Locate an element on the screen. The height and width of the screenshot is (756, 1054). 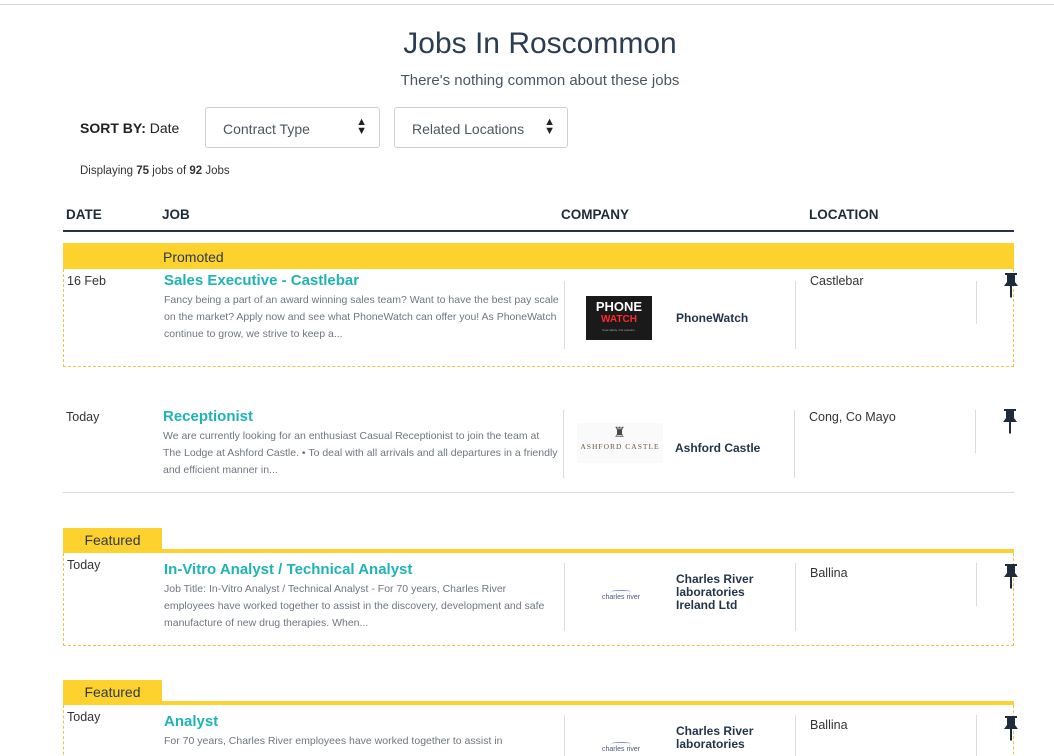
sort-by: SORT BY: Date is located at coordinates (129, 128).